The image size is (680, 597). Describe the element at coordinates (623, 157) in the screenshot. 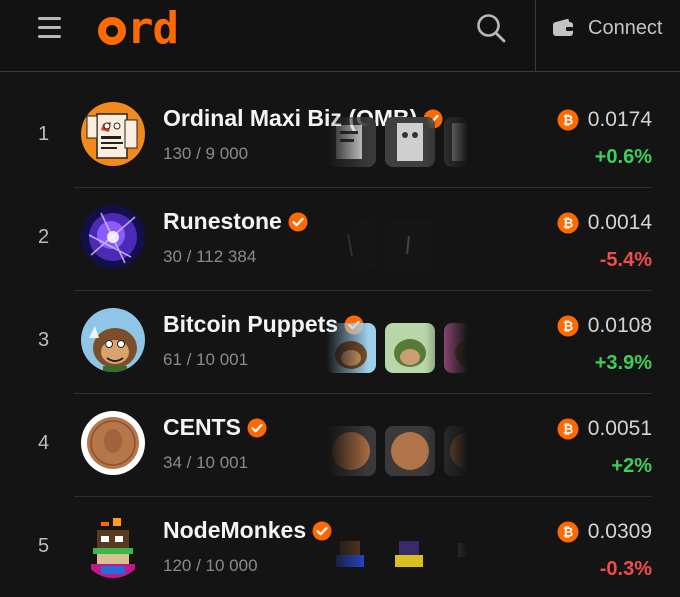

I see `price-change: +0.6%` at that location.